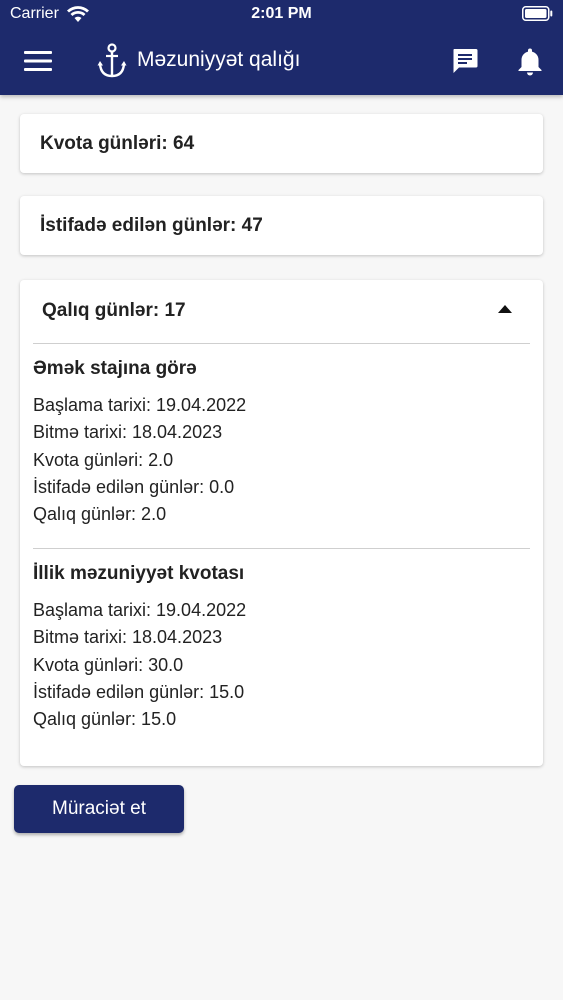 This screenshot has width=563, height=1000. I want to click on app-header: Carrier 2:01 PM Məzuniyyət qalığı, so click(281, 47).